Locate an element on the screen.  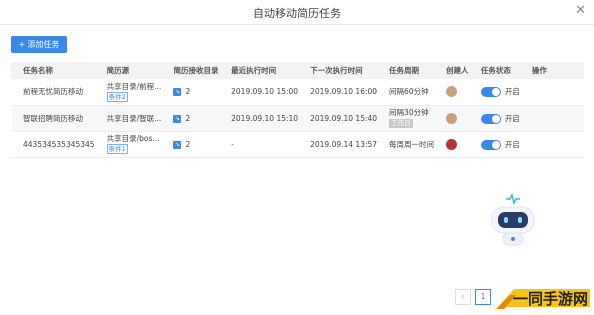
dialog-title: 自动移动简历任务 is located at coordinates (297, 13).